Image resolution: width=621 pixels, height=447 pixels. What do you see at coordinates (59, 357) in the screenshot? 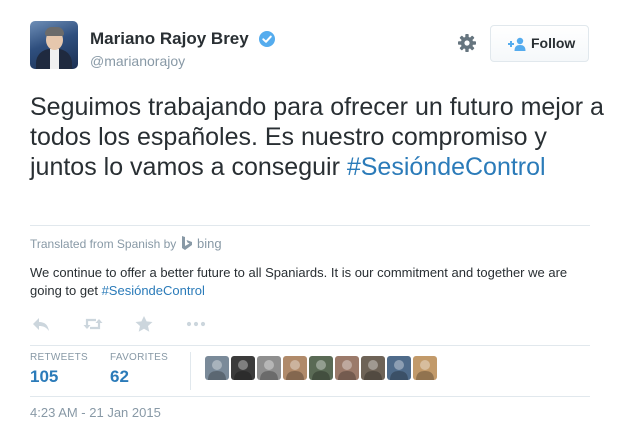
I see `retweets-label: RETWEETS` at bounding box center [59, 357].